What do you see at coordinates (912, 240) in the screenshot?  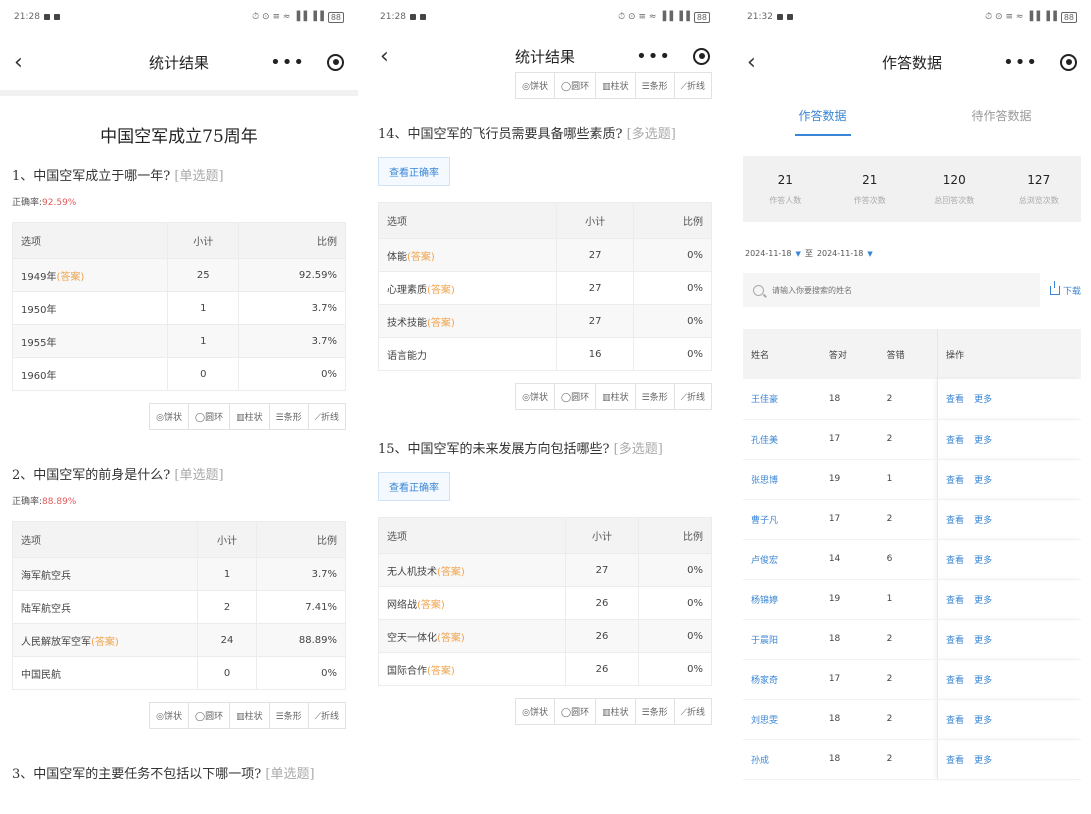 I see `date-range-filter: 2024-11-18 ▼ 至 2024-11-18 ▼` at bounding box center [912, 240].